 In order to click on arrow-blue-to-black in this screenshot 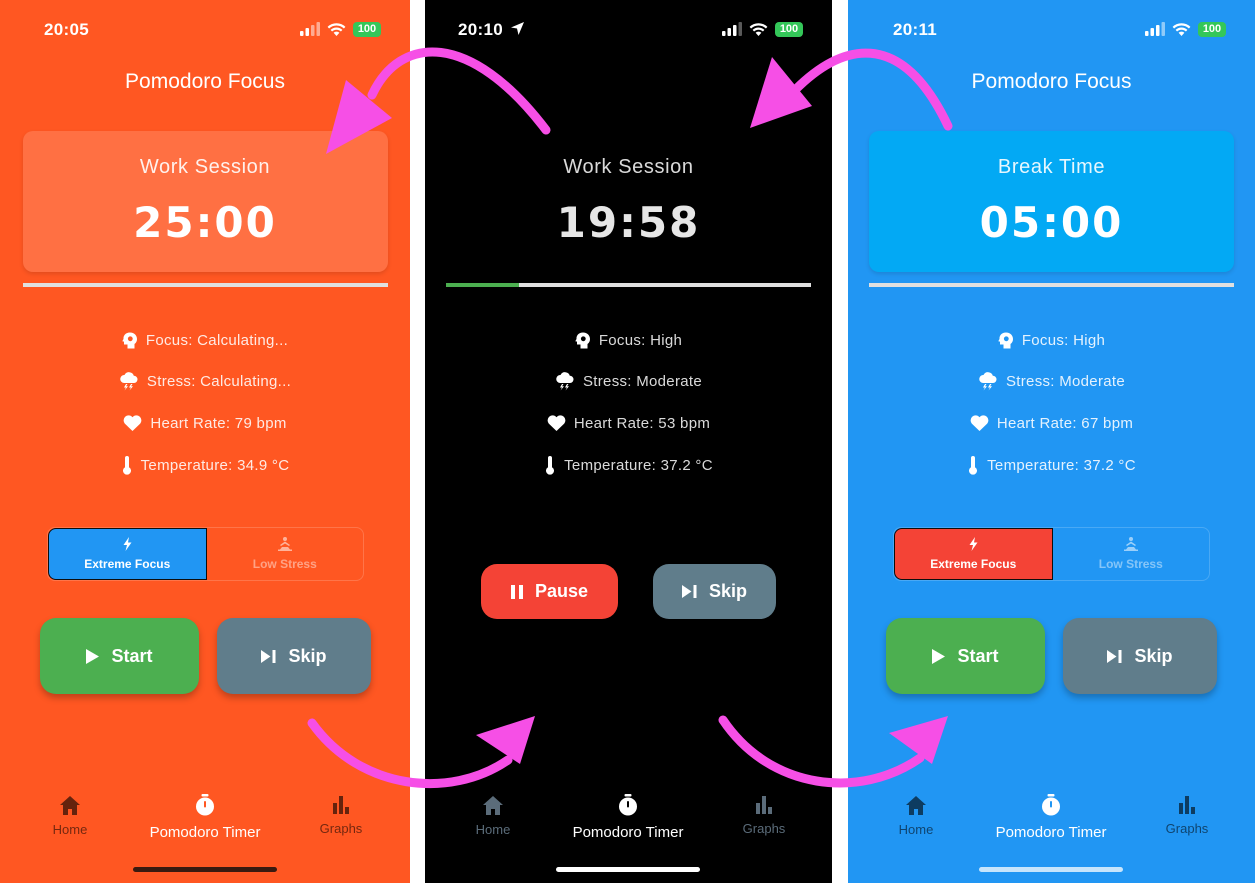, I will do `click(871, 89)`.